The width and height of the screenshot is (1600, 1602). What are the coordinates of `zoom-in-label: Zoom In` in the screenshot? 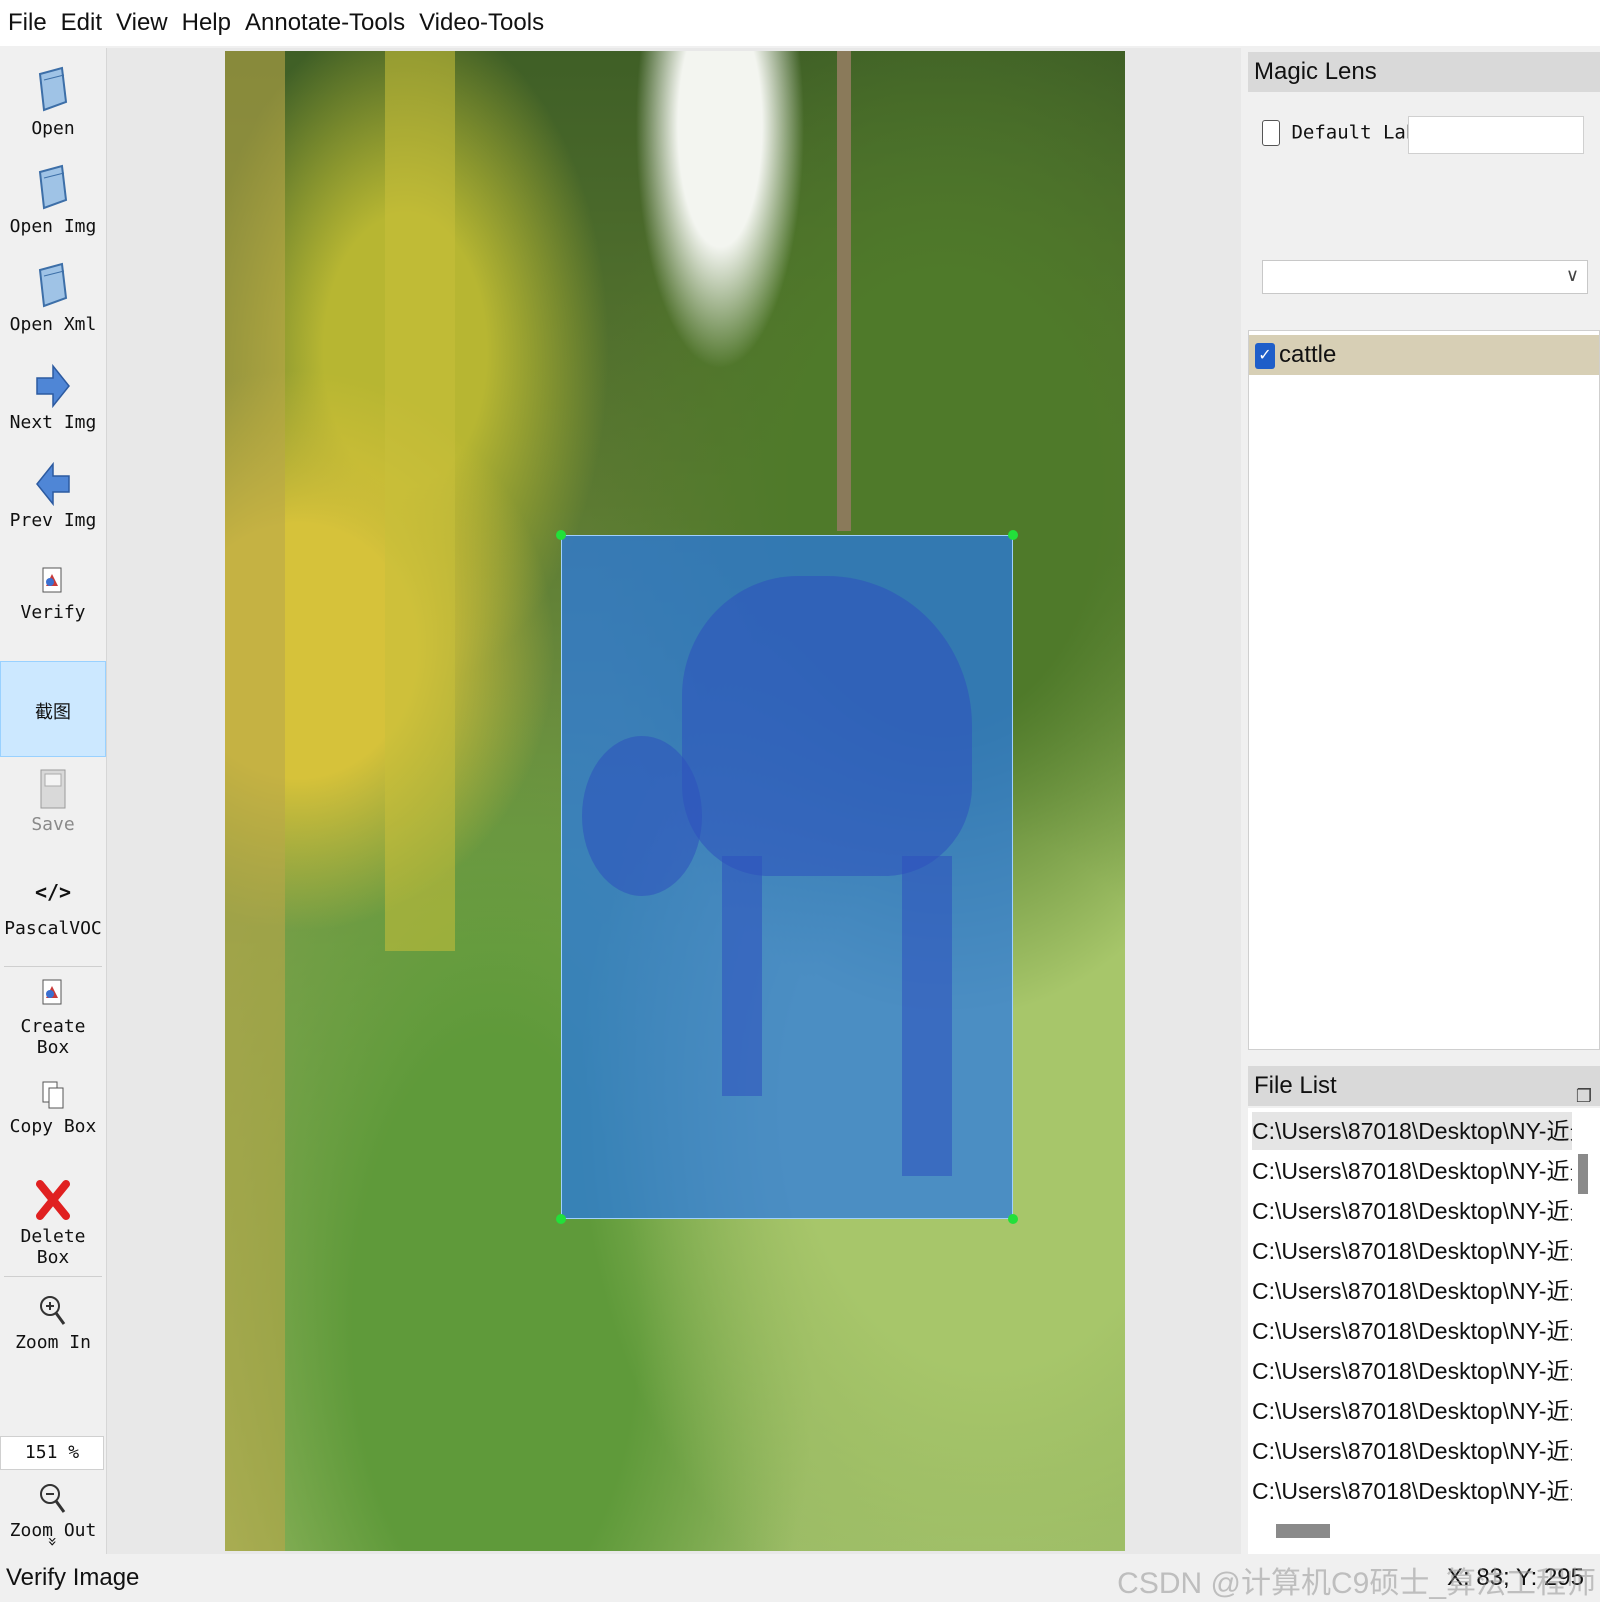 It's located at (53, 1342).